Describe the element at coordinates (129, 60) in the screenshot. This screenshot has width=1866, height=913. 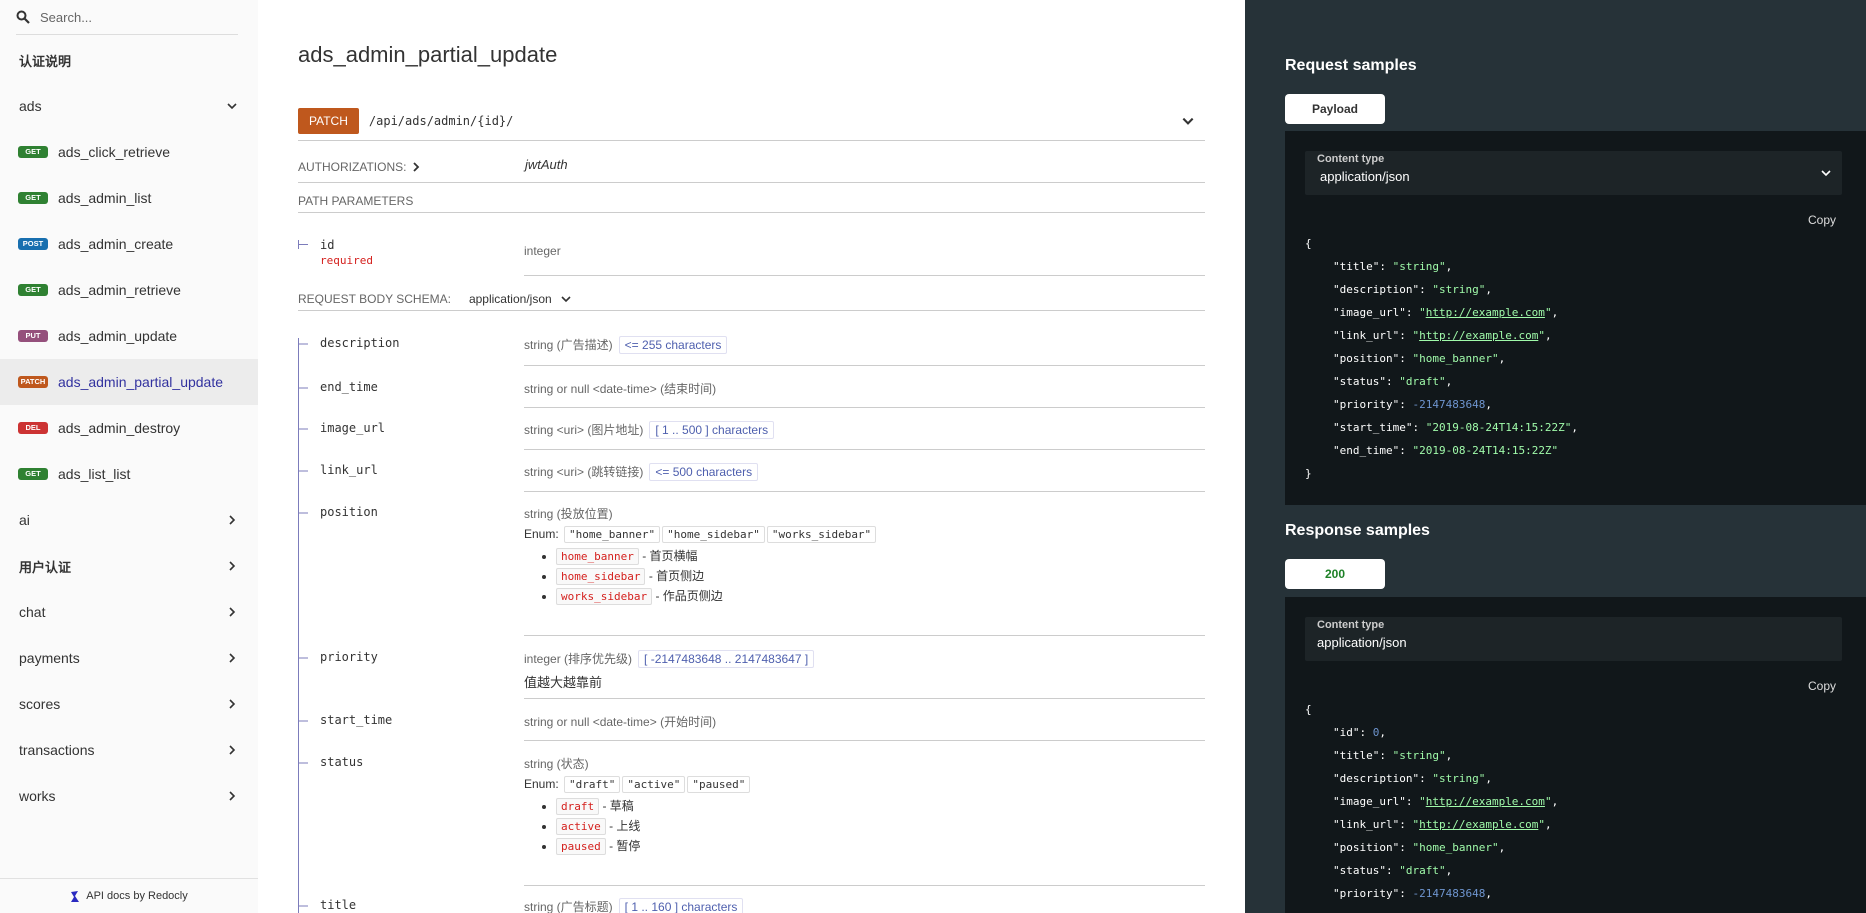
I see `sidebar-item-auth: 认证说明` at that location.